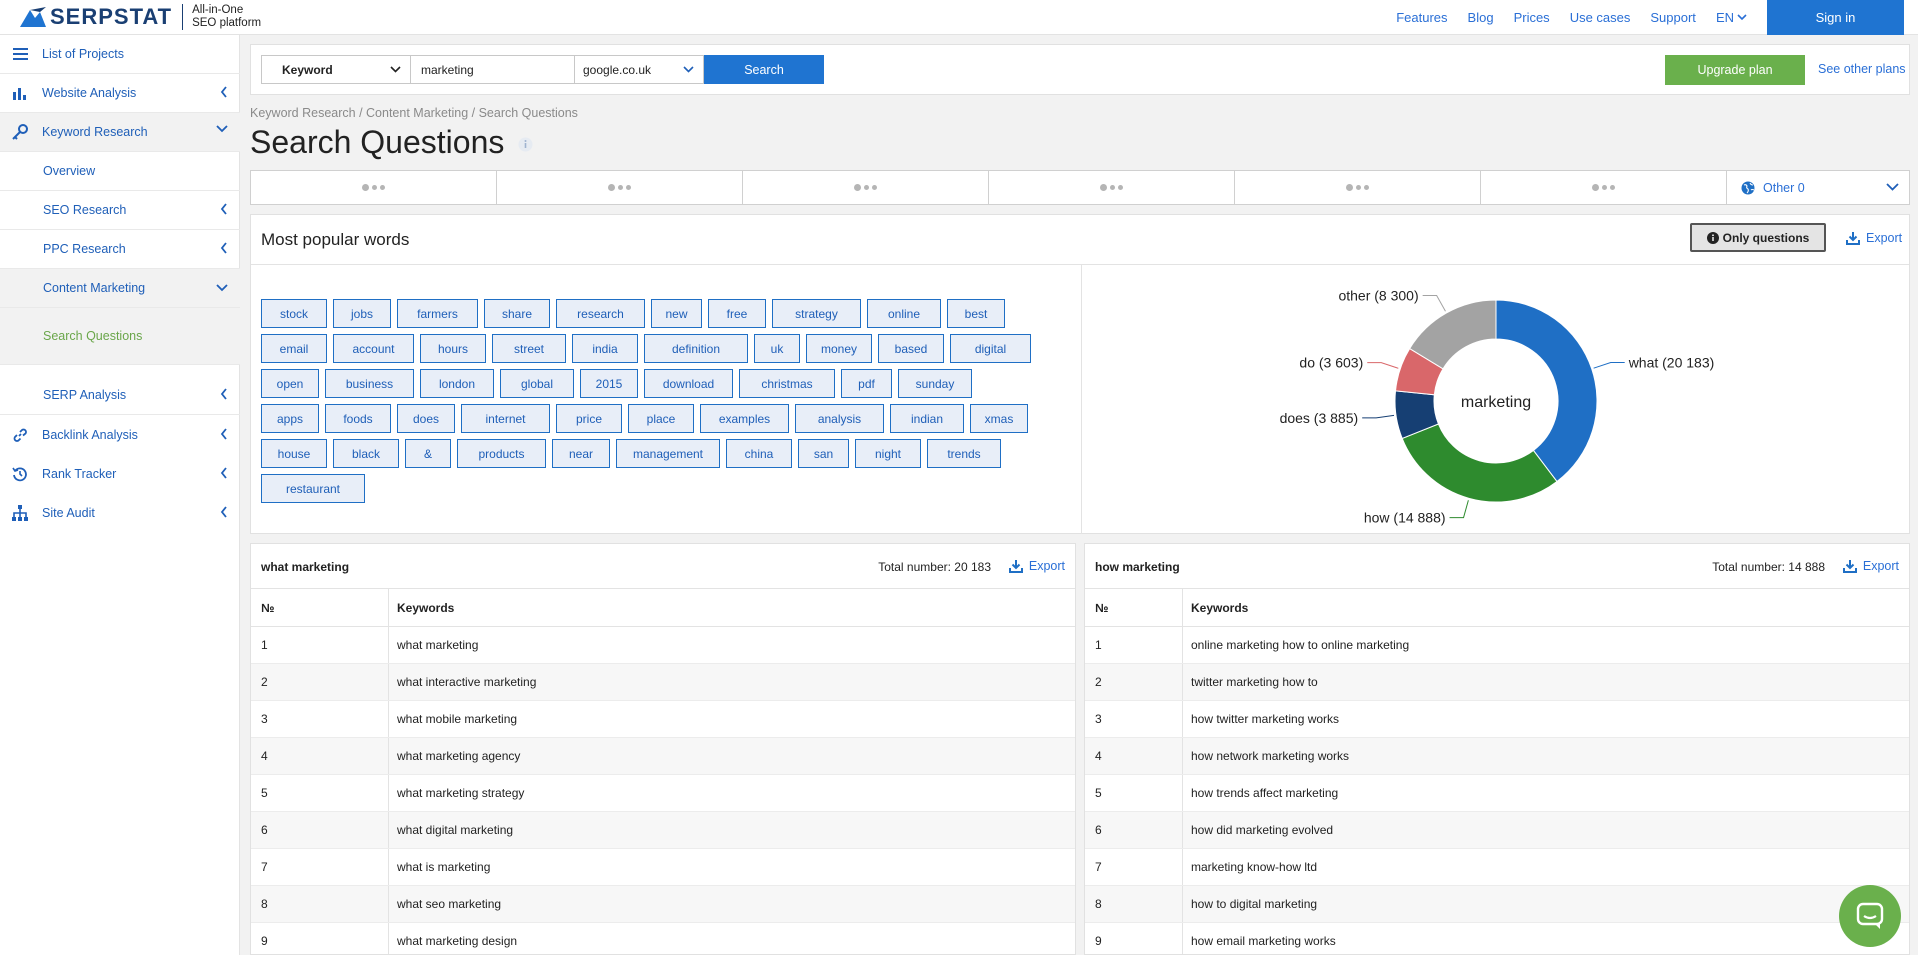 The width and height of the screenshot is (1918, 955). What do you see at coordinates (764, 69) in the screenshot?
I see `search-button: Search` at bounding box center [764, 69].